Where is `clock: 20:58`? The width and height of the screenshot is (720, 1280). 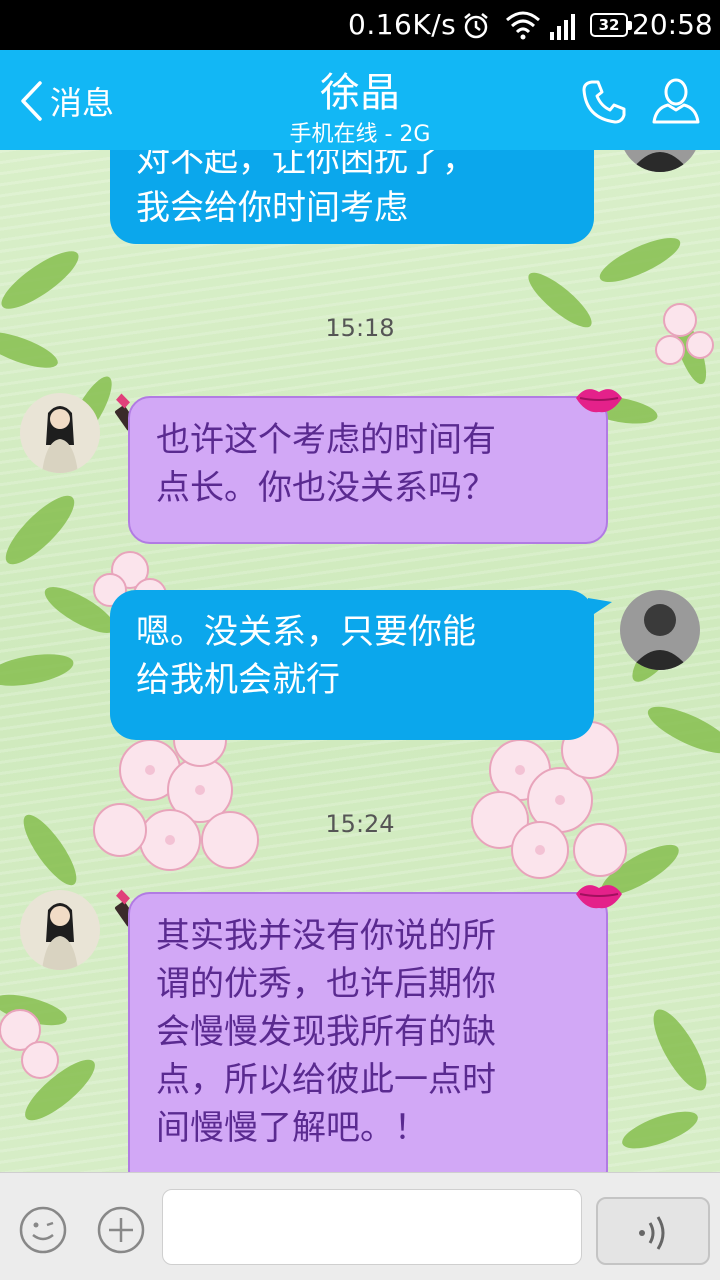 clock: 20:58 is located at coordinates (672, 24).